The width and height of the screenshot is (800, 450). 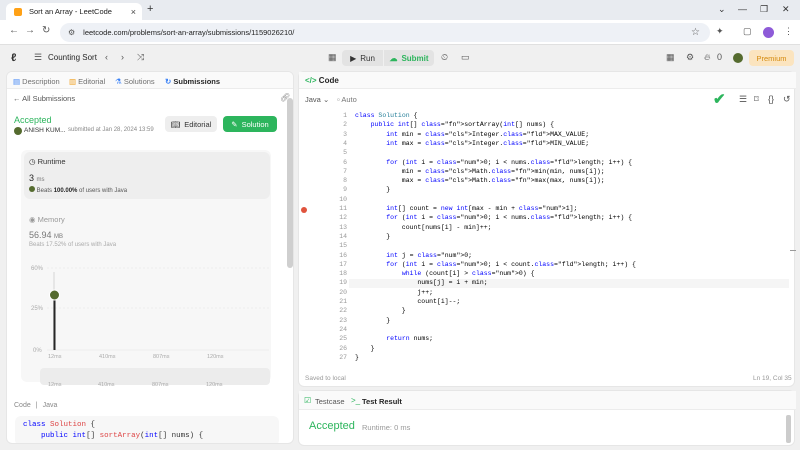 What do you see at coordinates (37, 351) in the screenshot?
I see `ytick-label: 0%` at bounding box center [37, 351].